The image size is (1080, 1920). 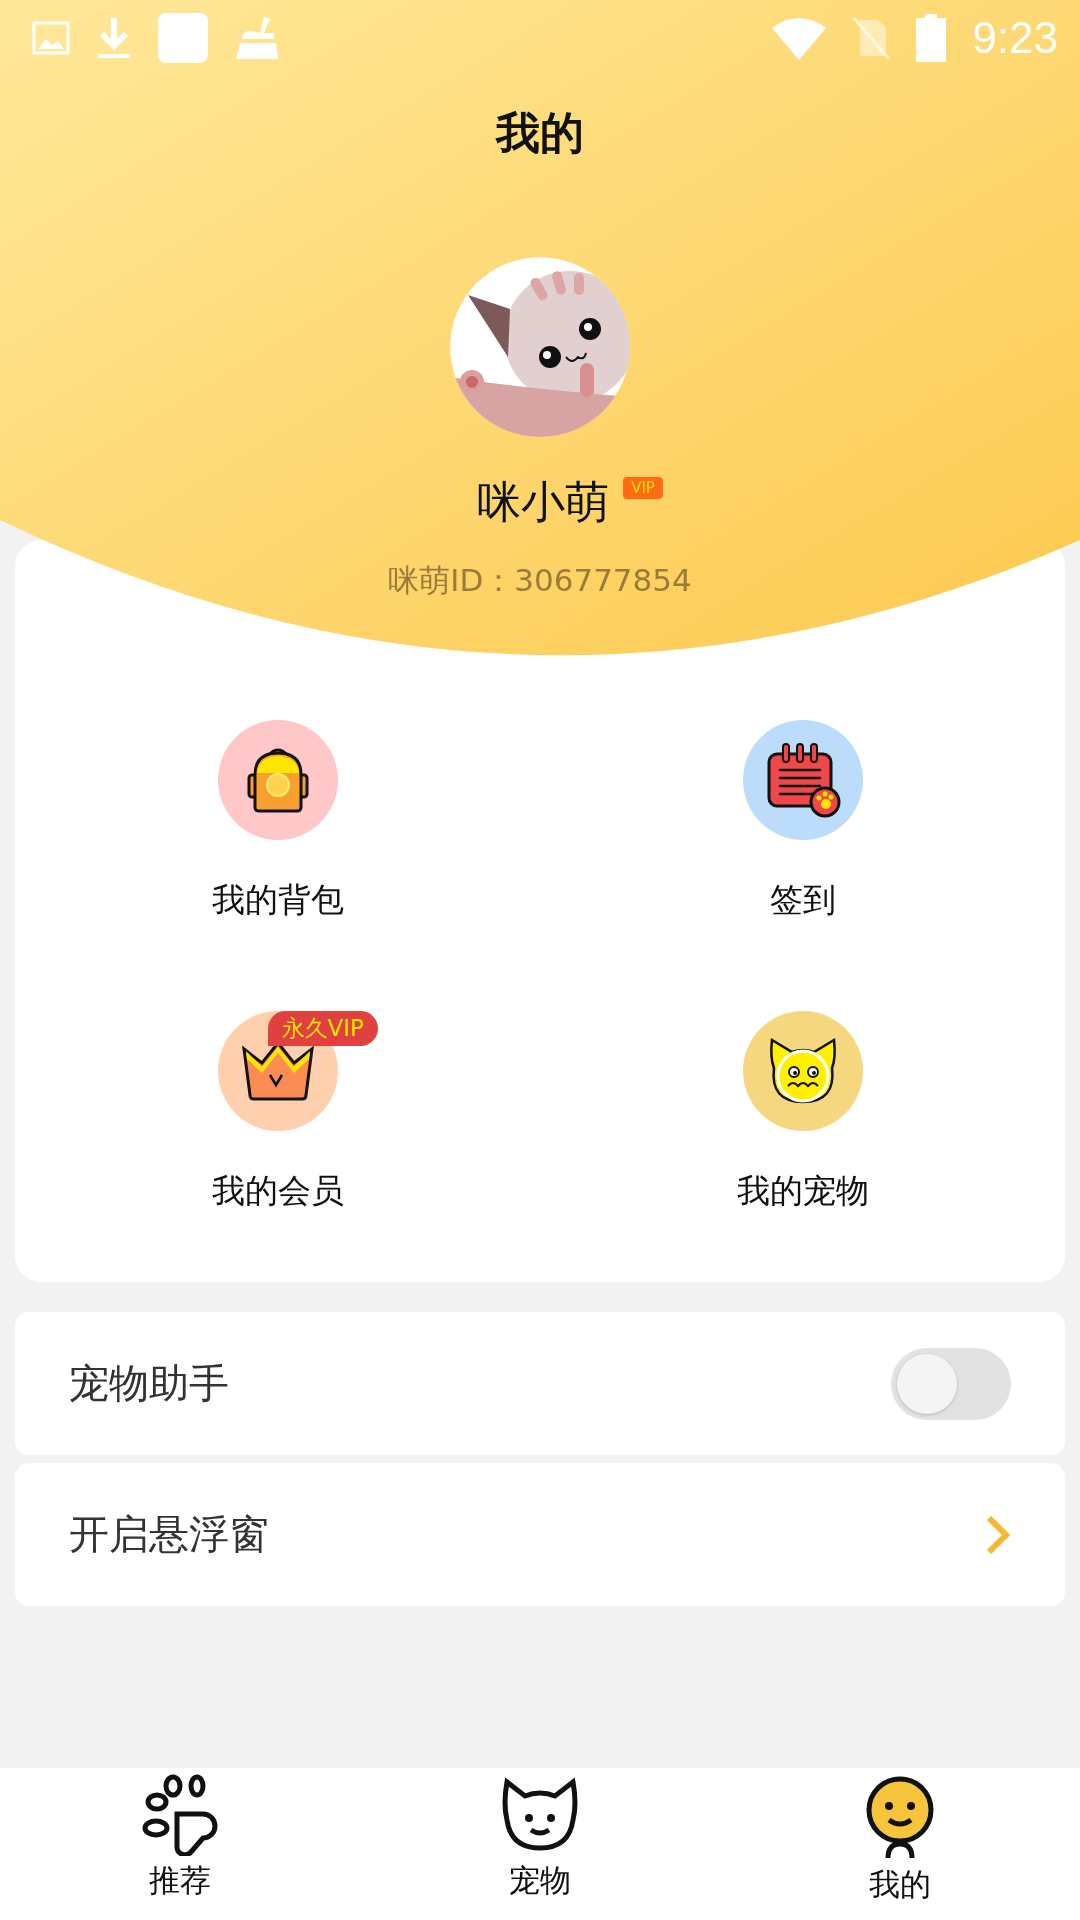 What do you see at coordinates (1015, 38) in the screenshot?
I see `status-time: 9:23` at bounding box center [1015, 38].